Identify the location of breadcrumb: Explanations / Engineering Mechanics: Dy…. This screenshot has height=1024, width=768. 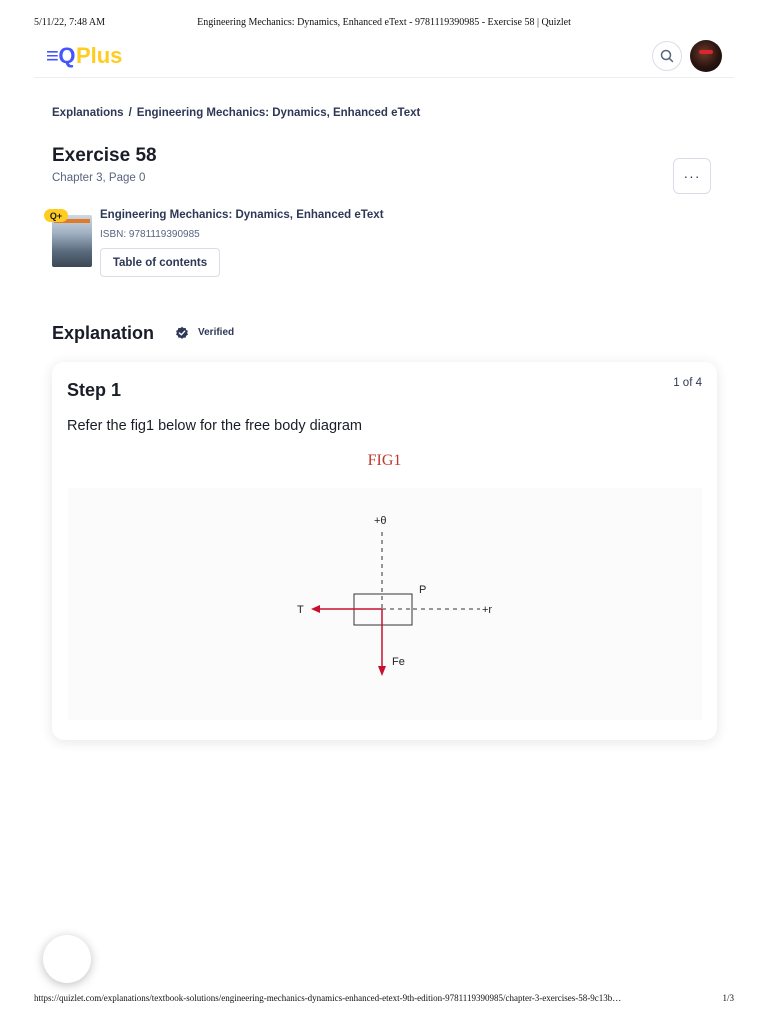
(236, 113).